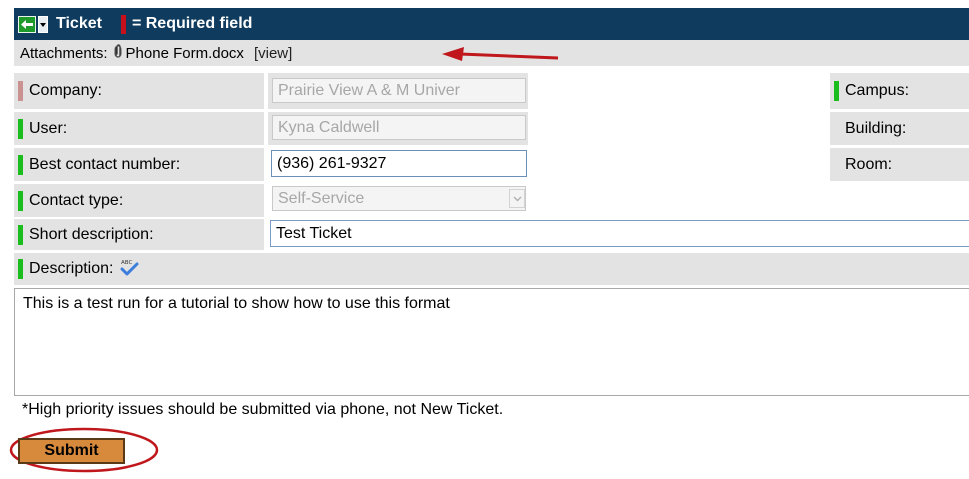 Image resolution: width=969 pixels, height=479 pixels. I want to click on contact-type-label: Contact type:, so click(76, 200).